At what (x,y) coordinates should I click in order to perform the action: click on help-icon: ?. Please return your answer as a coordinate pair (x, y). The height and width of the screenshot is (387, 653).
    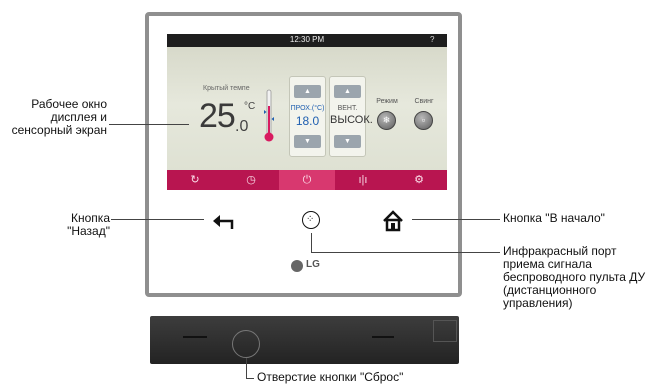
    Looking at the image, I should click on (432, 39).